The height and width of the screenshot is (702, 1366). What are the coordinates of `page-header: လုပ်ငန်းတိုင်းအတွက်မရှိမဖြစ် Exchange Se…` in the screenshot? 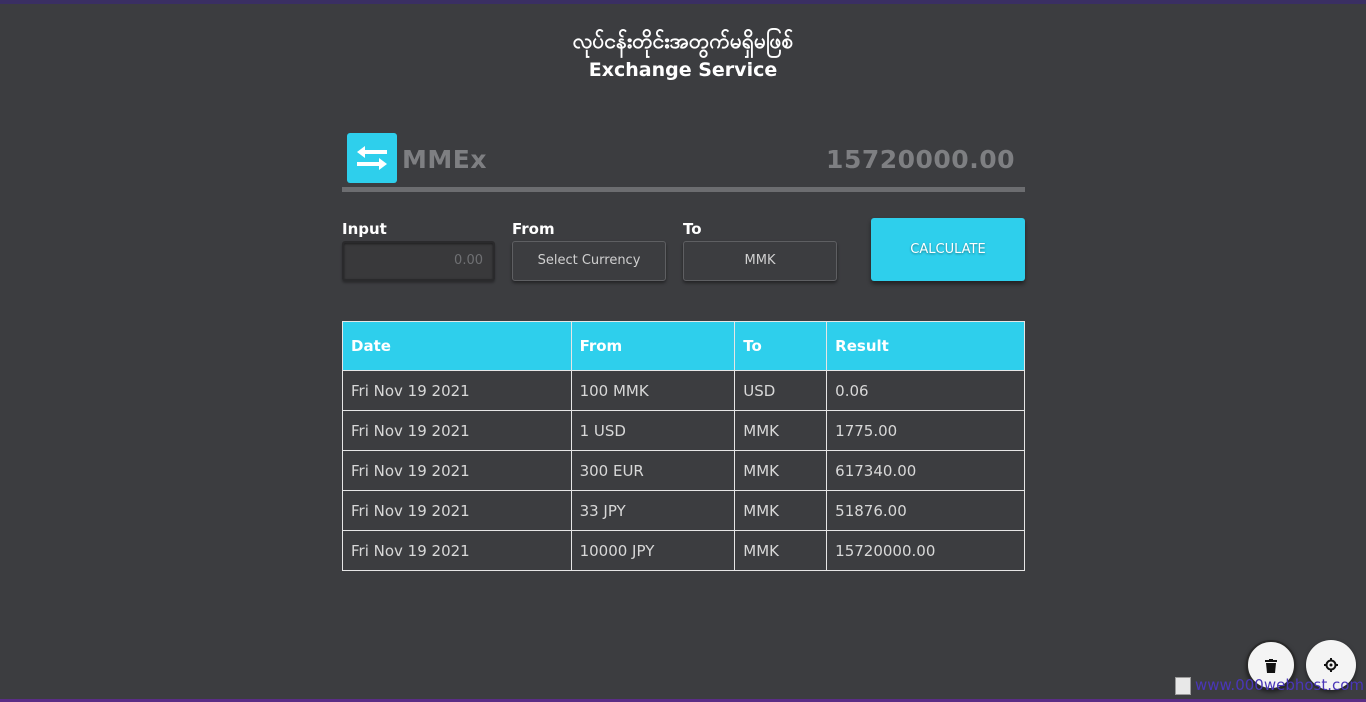 It's located at (683, 55).